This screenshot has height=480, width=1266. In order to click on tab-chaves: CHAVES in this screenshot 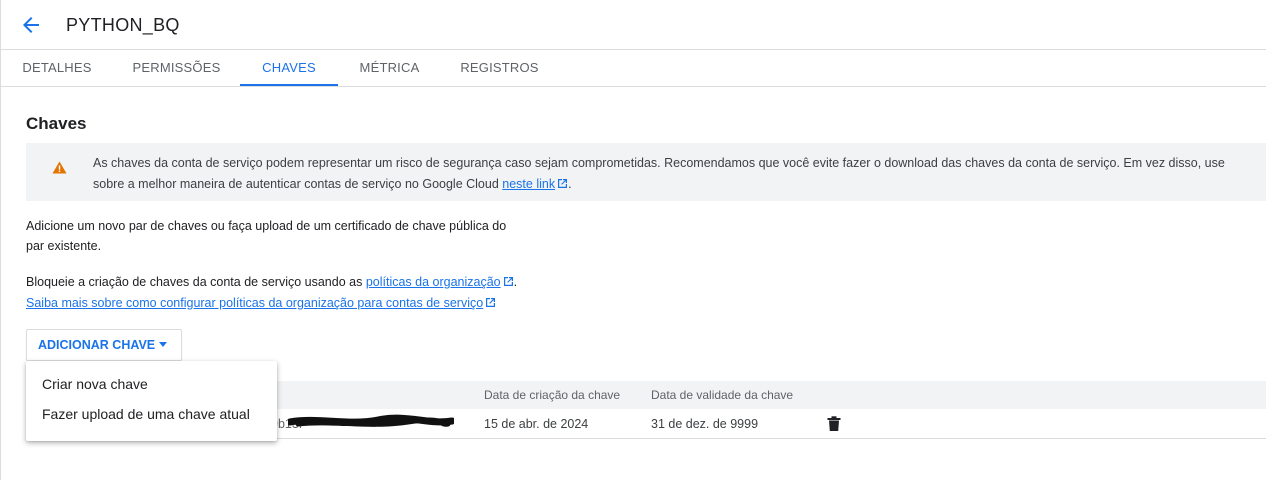, I will do `click(289, 68)`.